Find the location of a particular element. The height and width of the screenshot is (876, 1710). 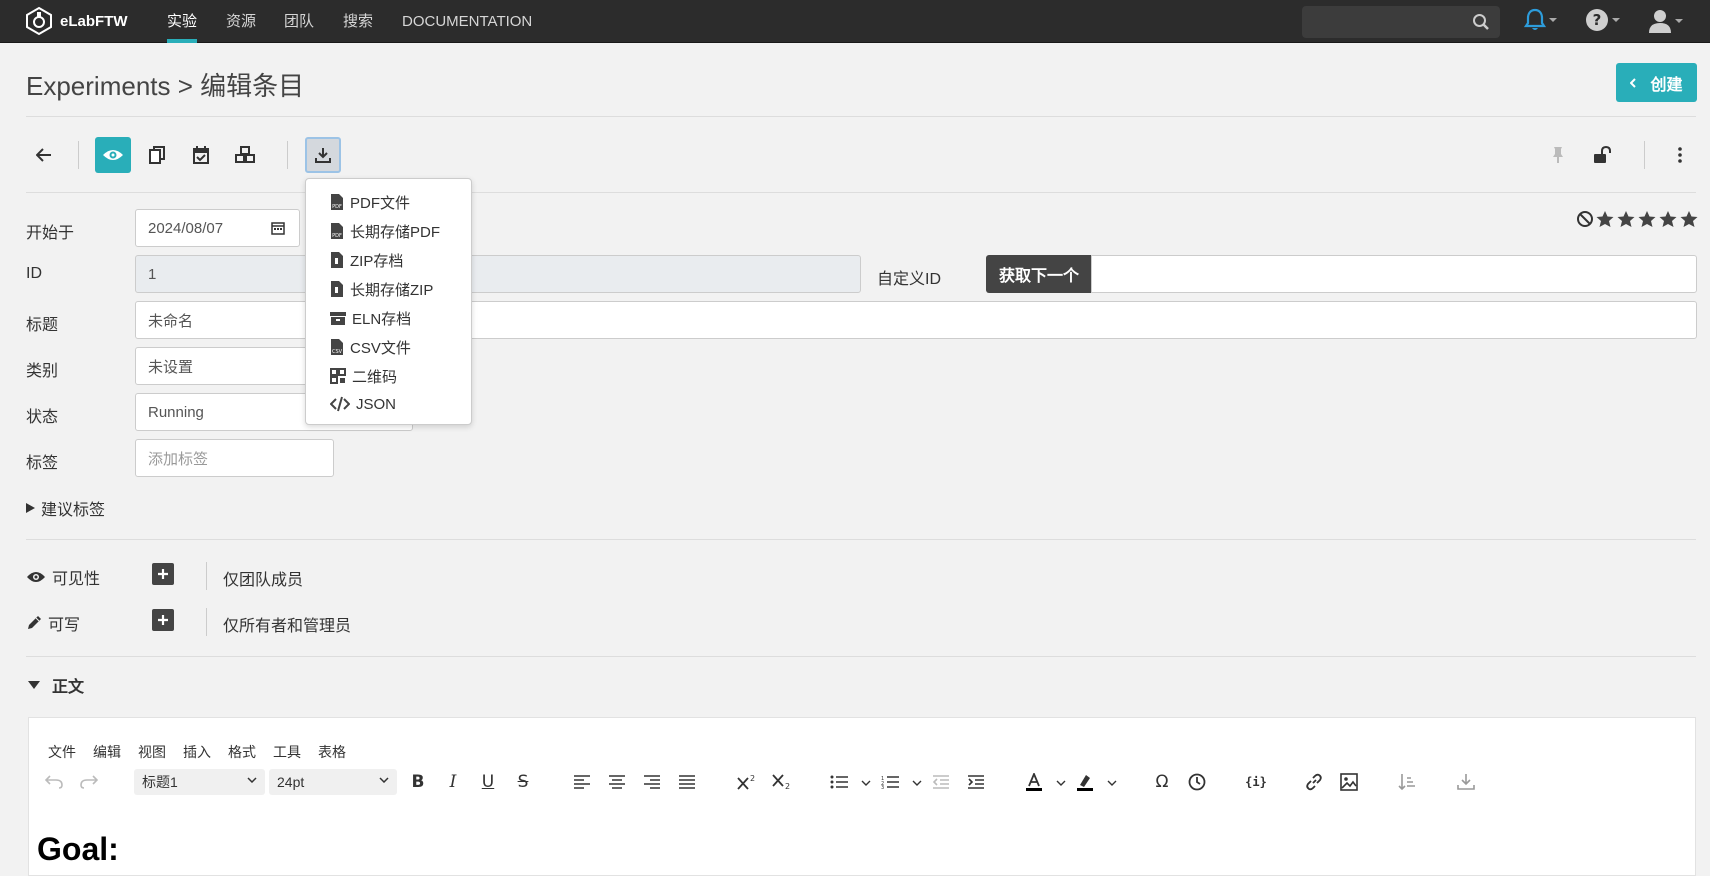

menu-table: 表格 is located at coordinates (332, 752).